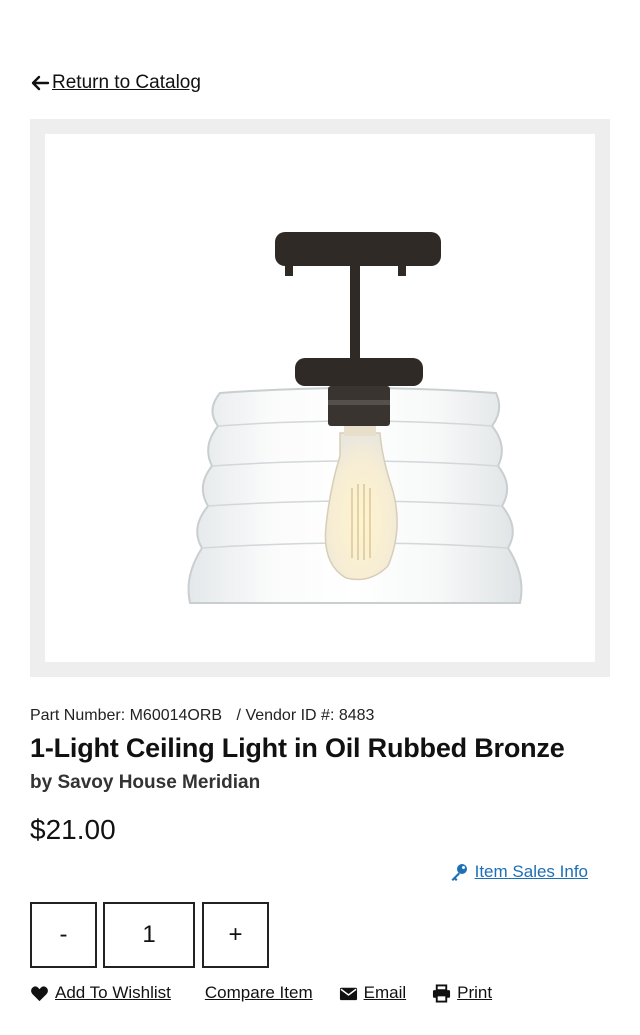 Image resolution: width=640 pixels, height=1035 pixels. What do you see at coordinates (78, 715) in the screenshot?
I see `part-number-label: Part Number:` at bounding box center [78, 715].